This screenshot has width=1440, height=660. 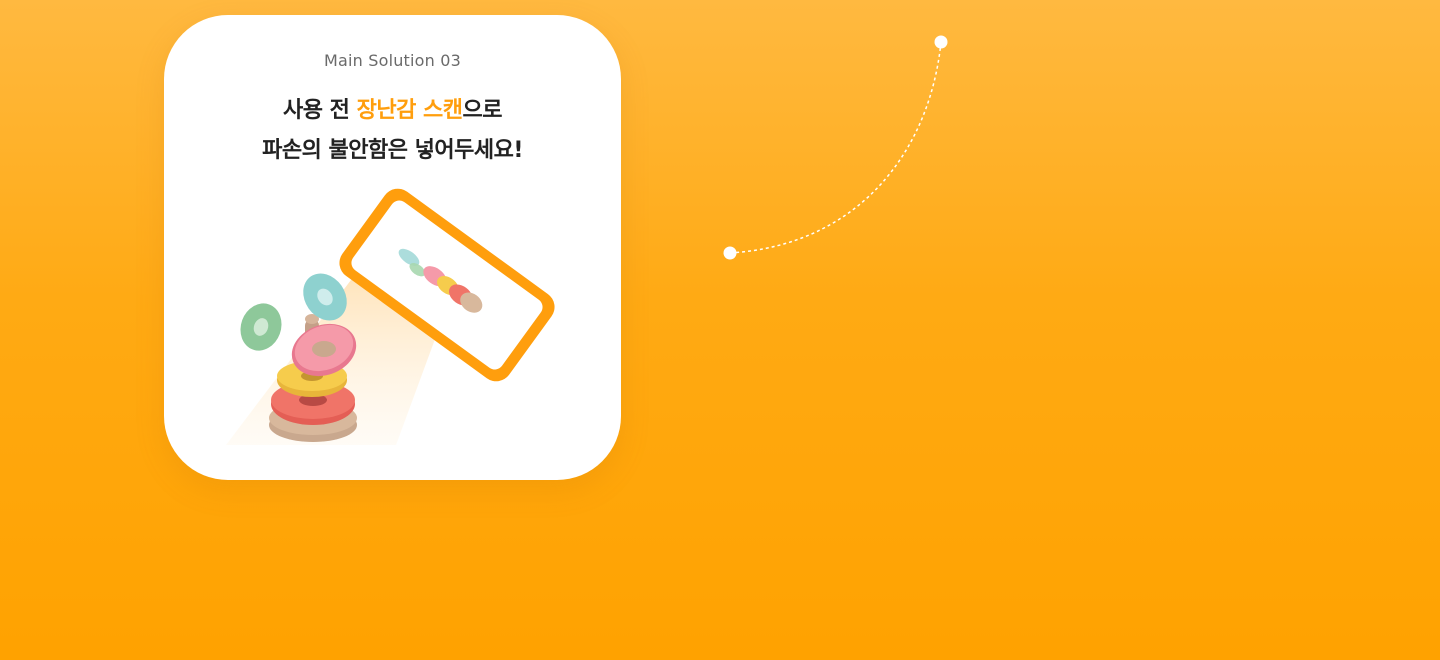 I want to click on connector-dot-start, so click(x=941, y=42).